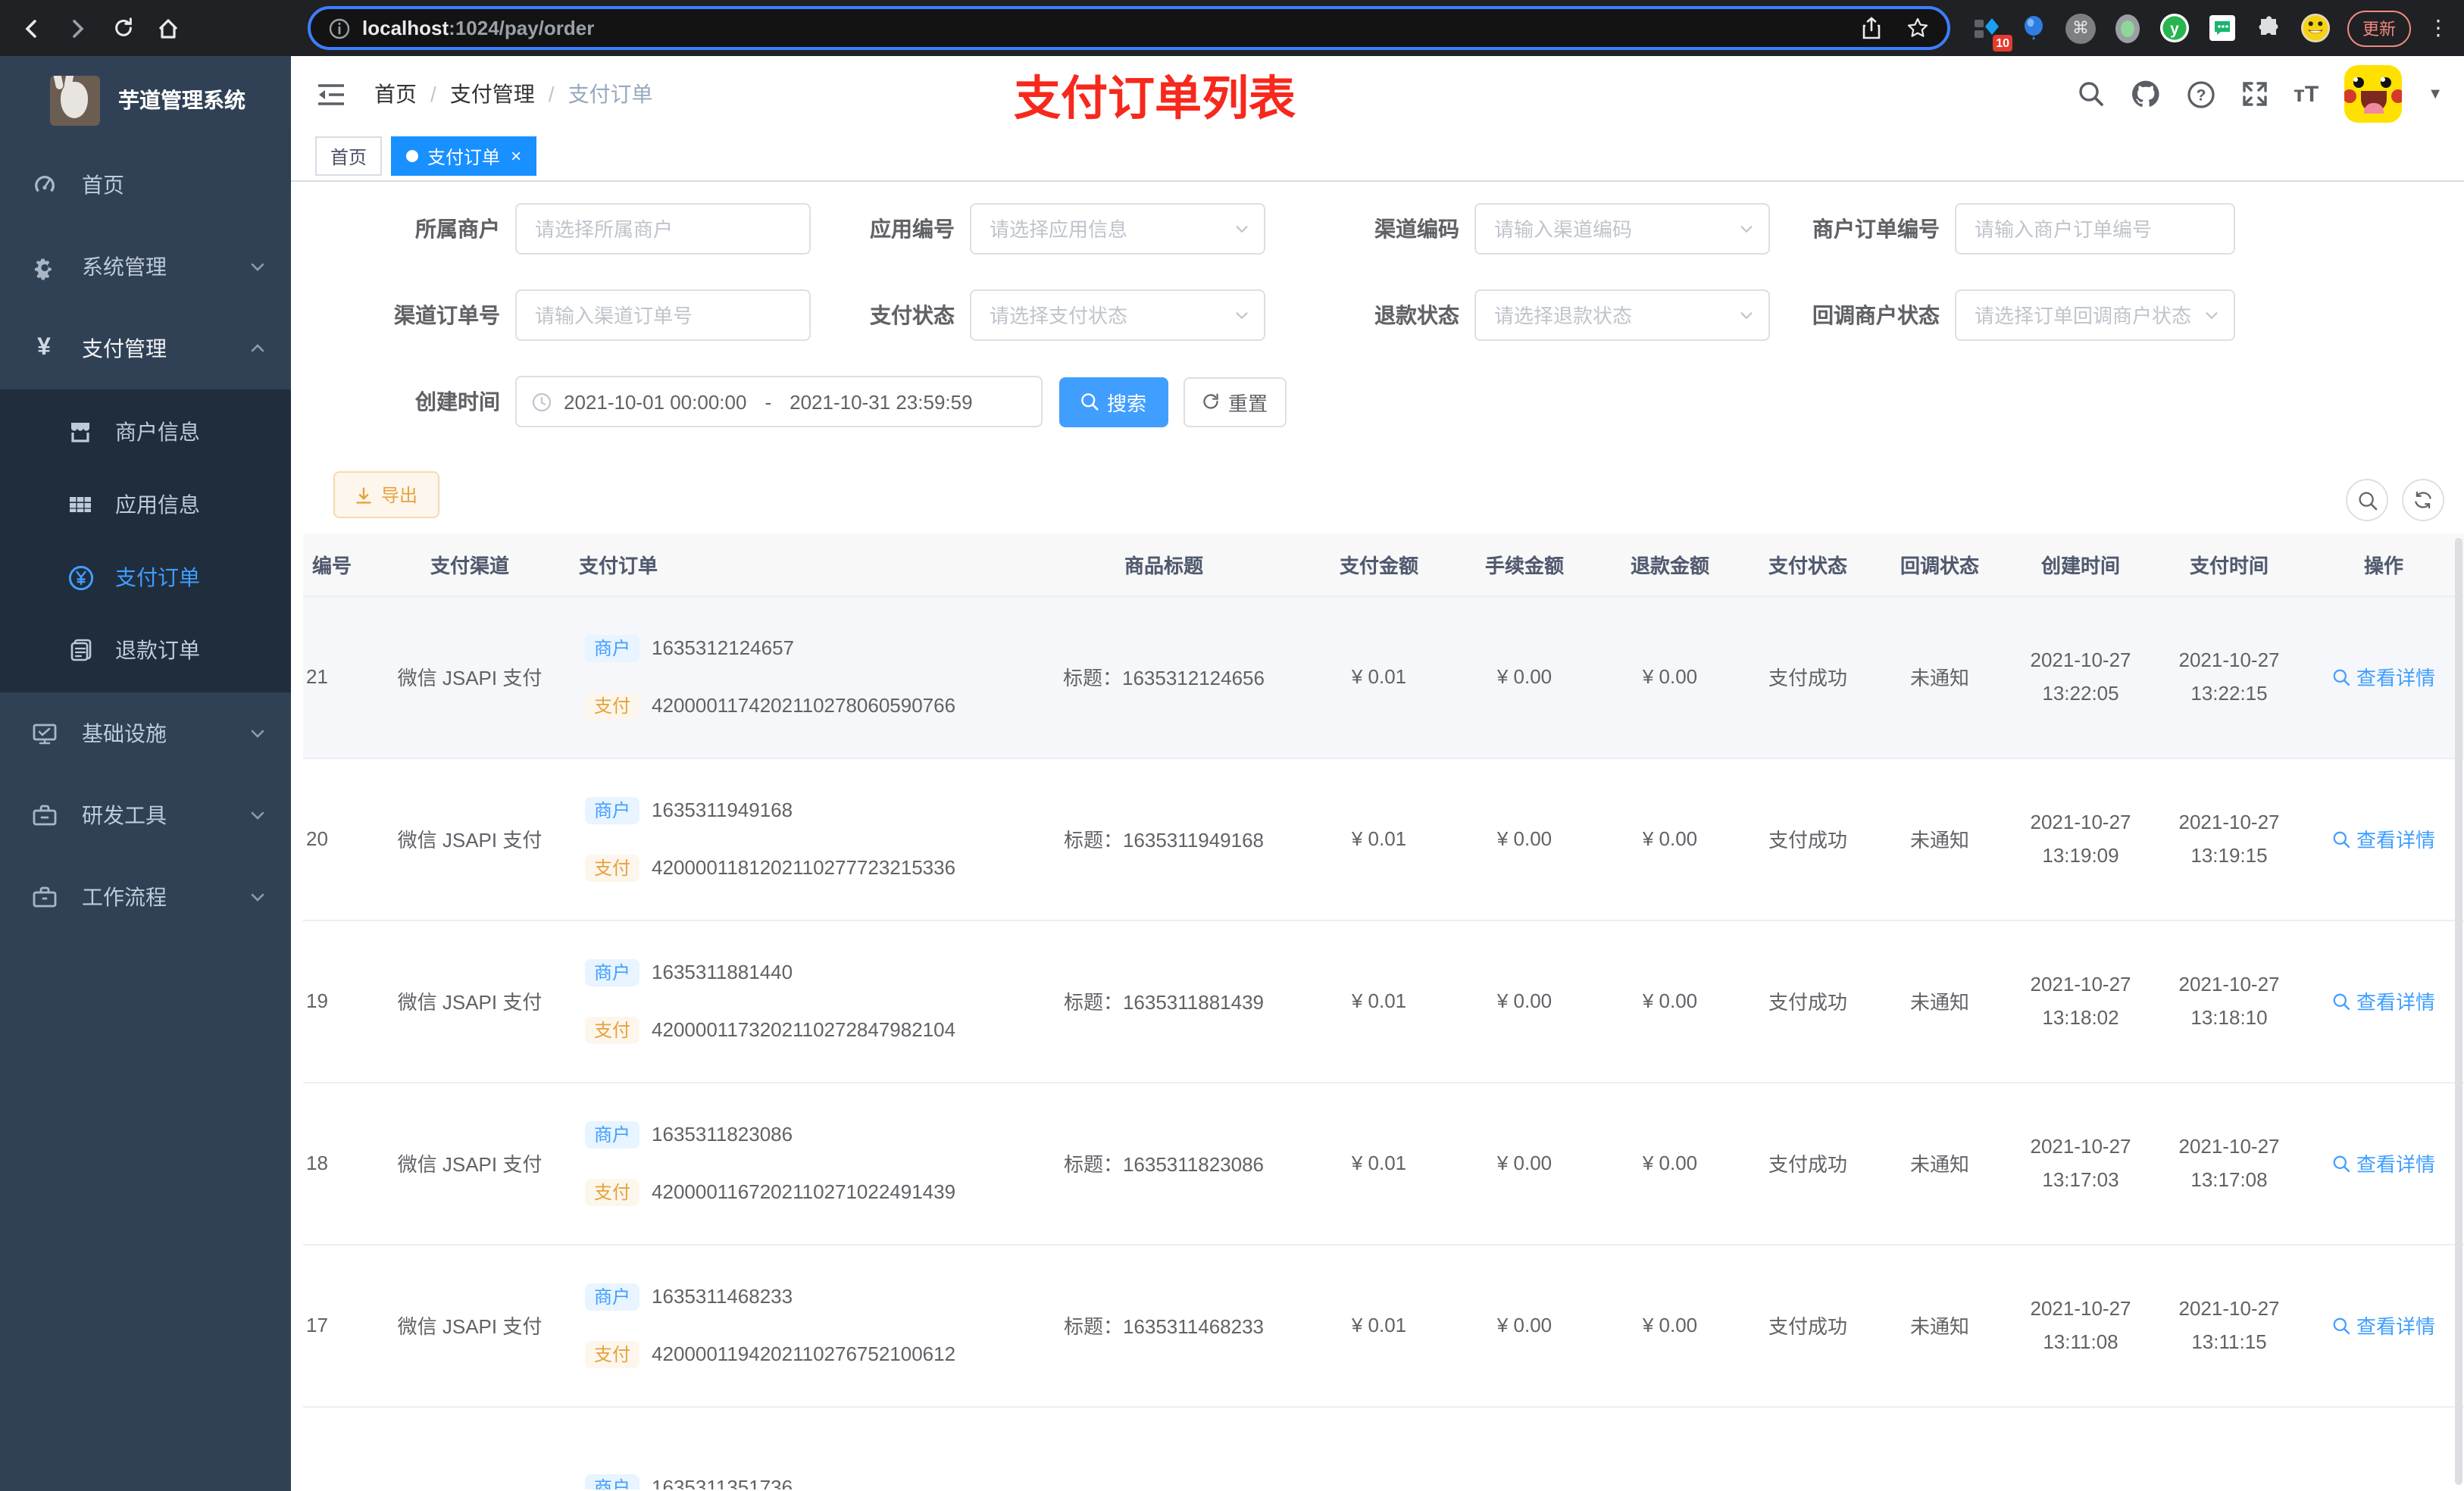 The height and width of the screenshot is (1491, 2464). Describe the element at coordinates (912, 315) in the screenshot. I see `filter-label: 支付状态` at that location.